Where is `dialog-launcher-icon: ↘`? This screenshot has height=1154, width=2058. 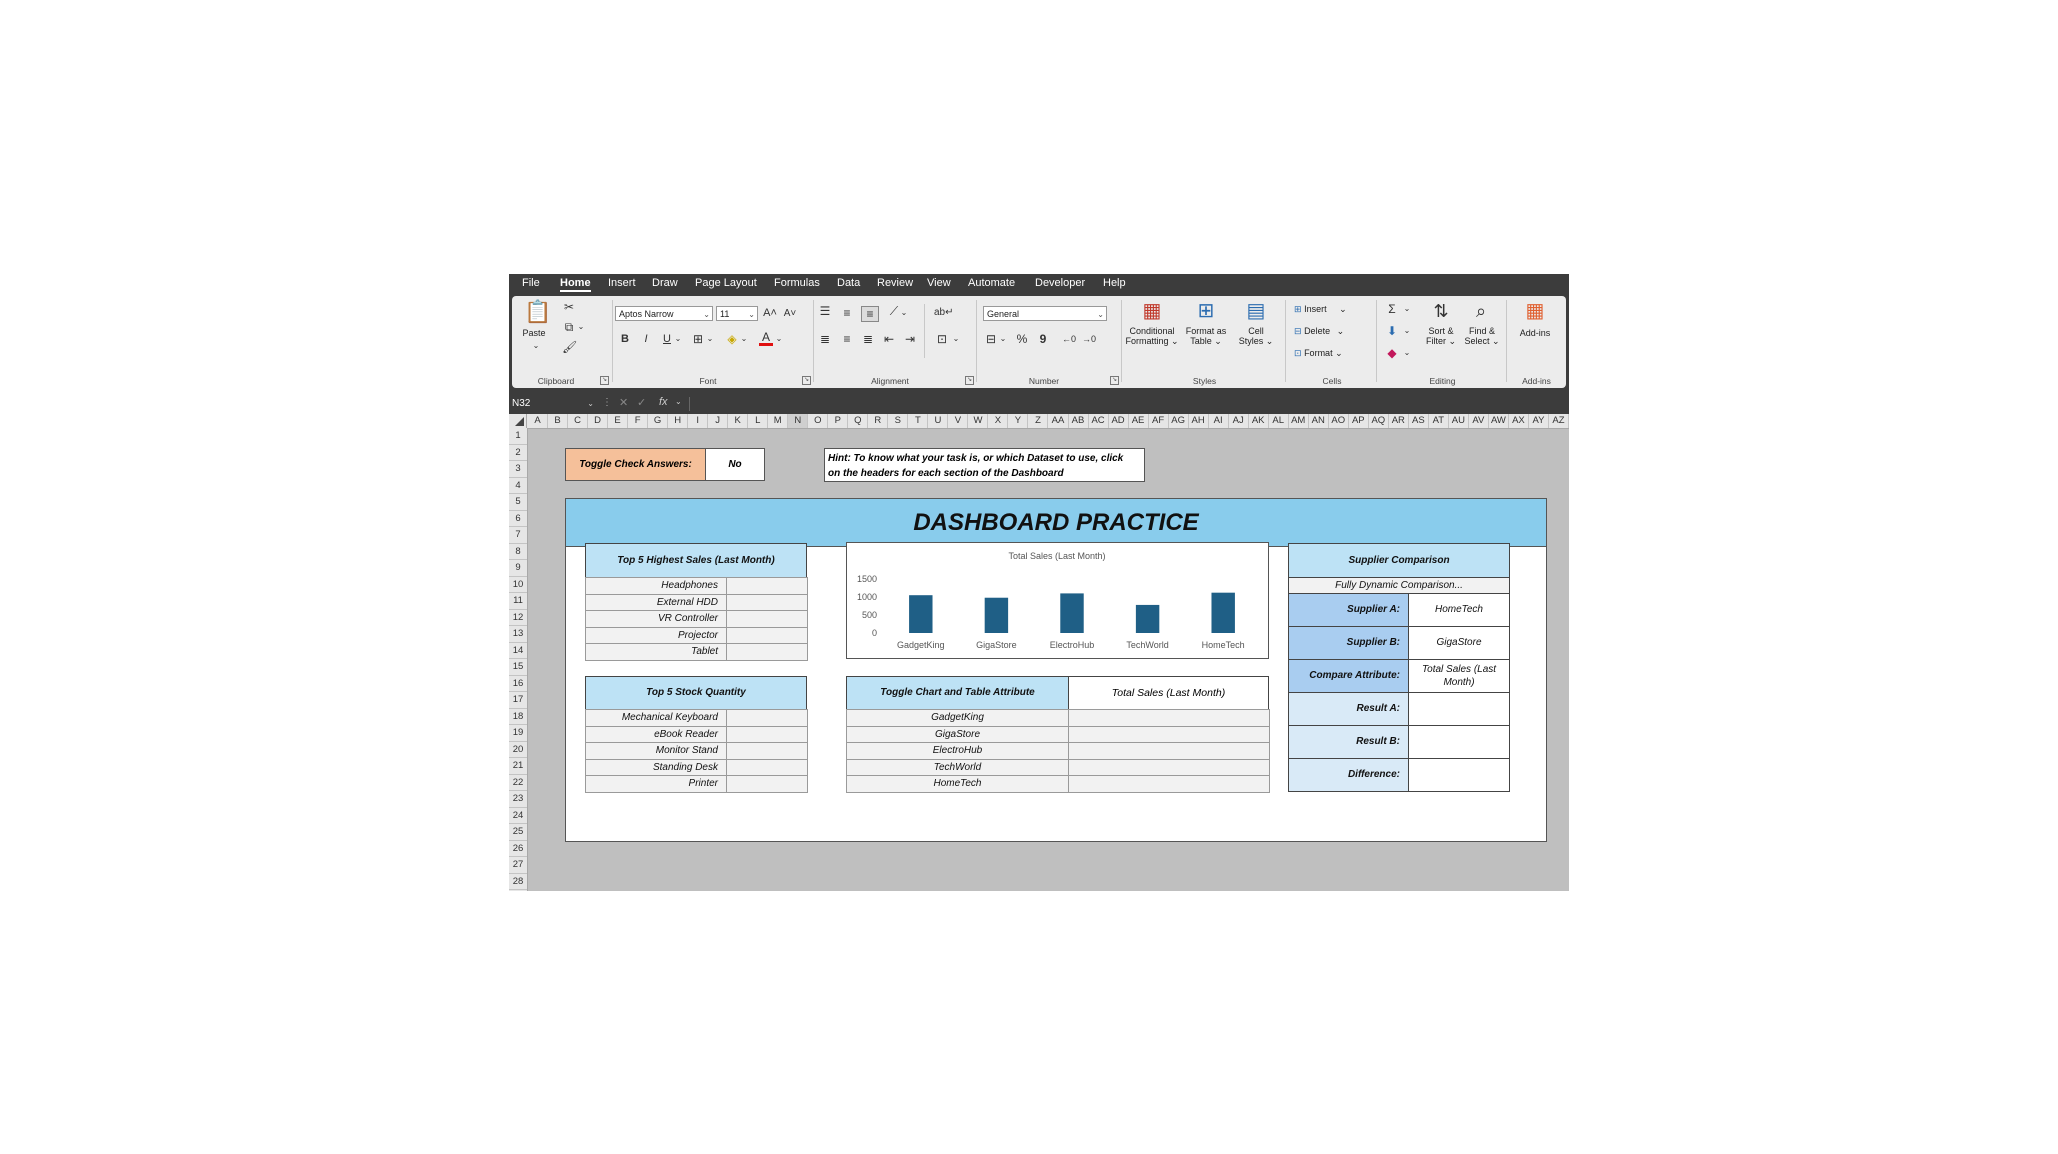 dialog-launcher-icon: ↘ is located at coordinates (969, 380).